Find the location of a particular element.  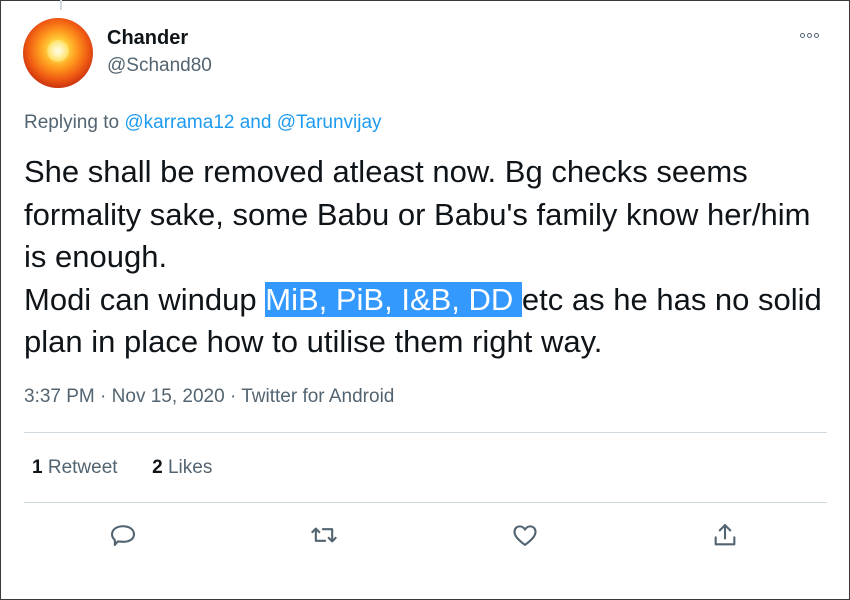

retweets-stat: 1 Retweet is located at coordinates (75, 467).